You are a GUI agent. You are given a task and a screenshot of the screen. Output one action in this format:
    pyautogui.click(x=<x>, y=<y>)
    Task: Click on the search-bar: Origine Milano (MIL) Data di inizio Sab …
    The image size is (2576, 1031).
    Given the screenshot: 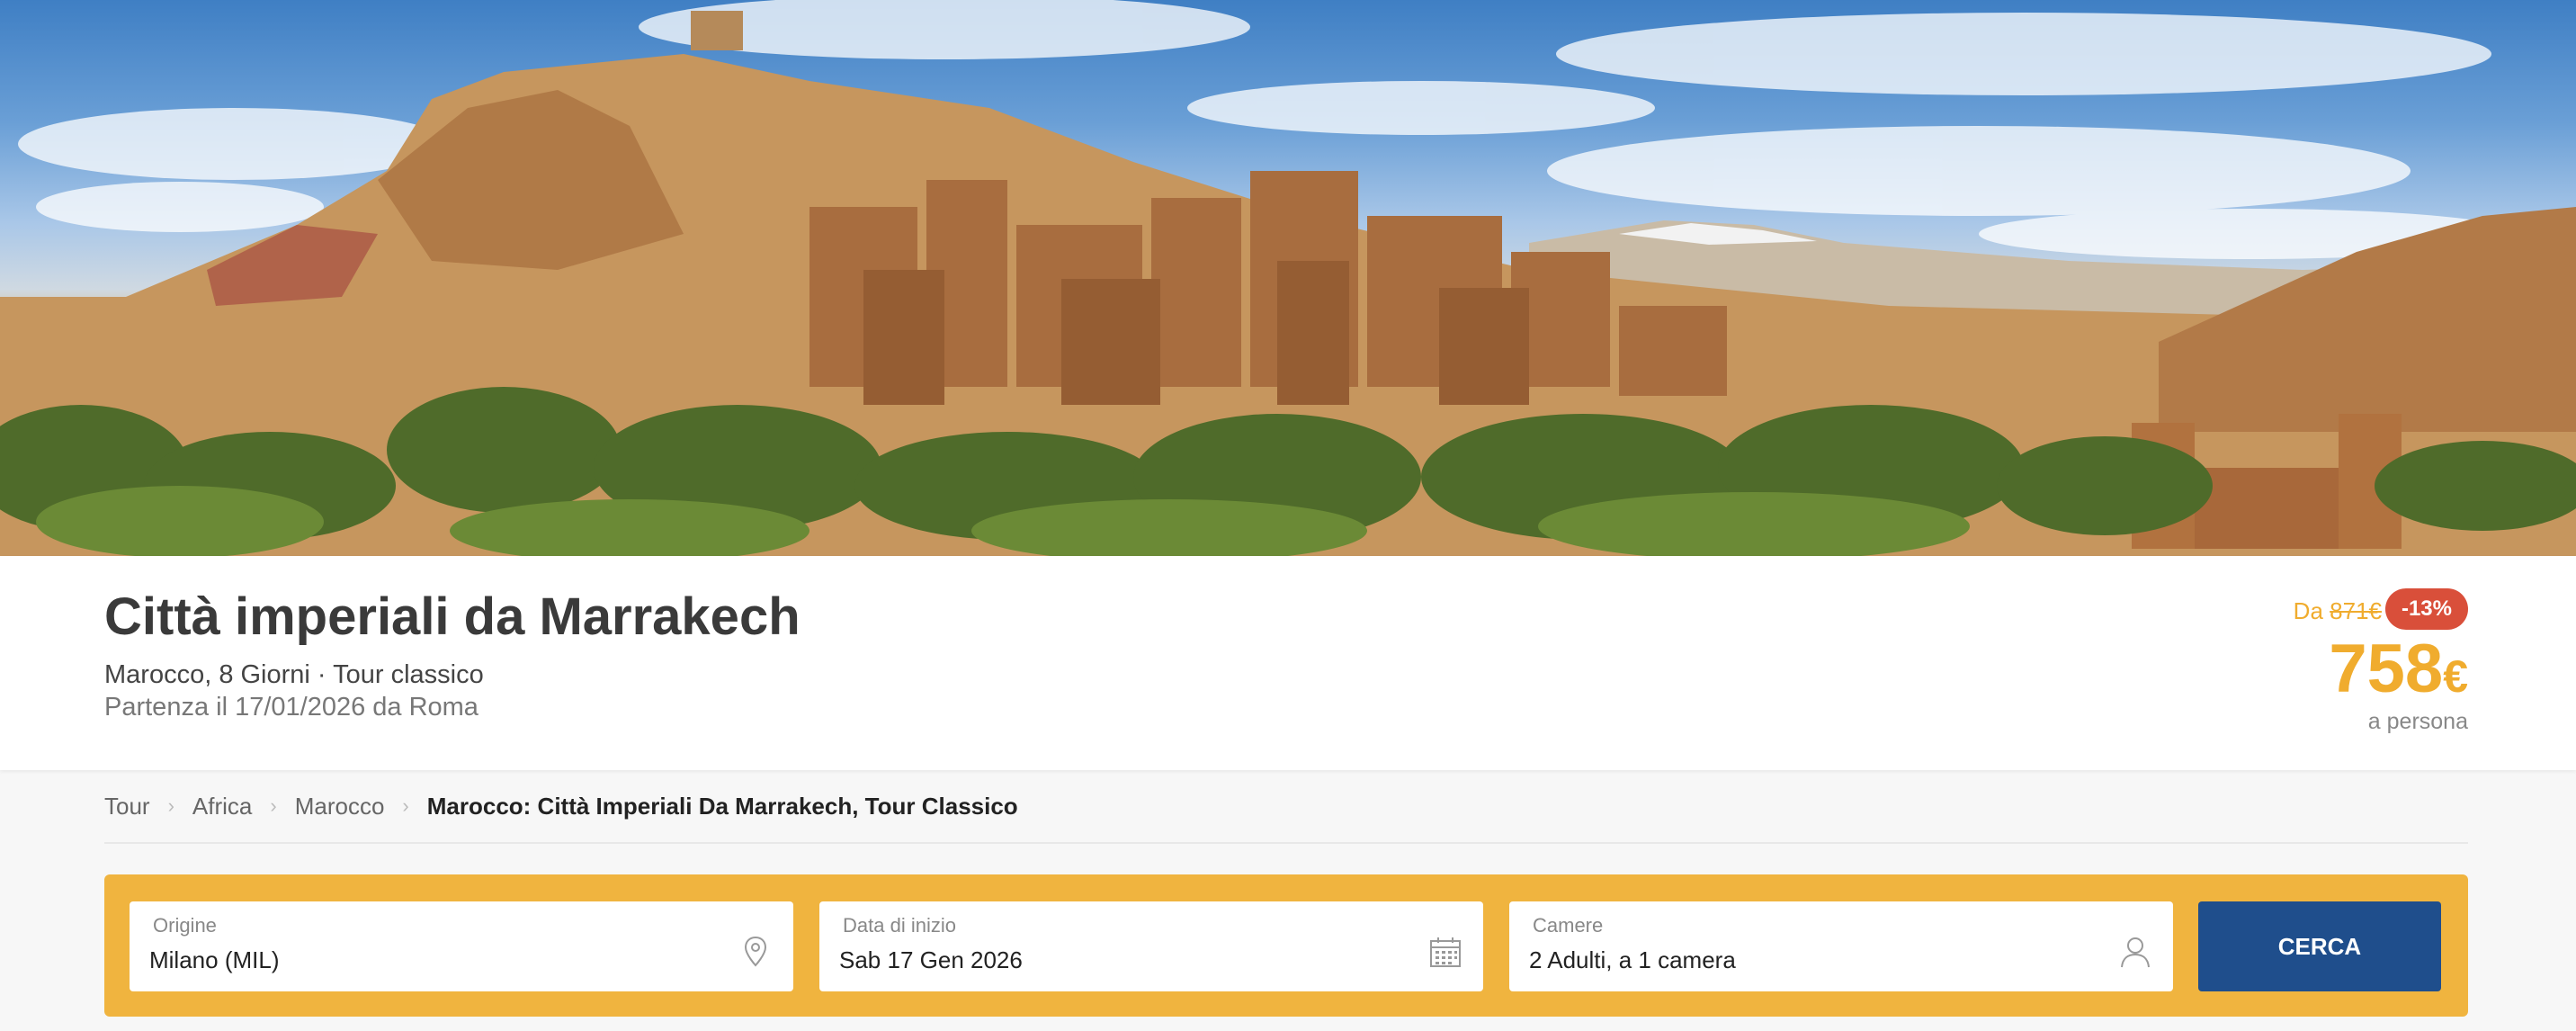 What is the action you would take?
    pyautogui.click(x=1286, y=945)
    